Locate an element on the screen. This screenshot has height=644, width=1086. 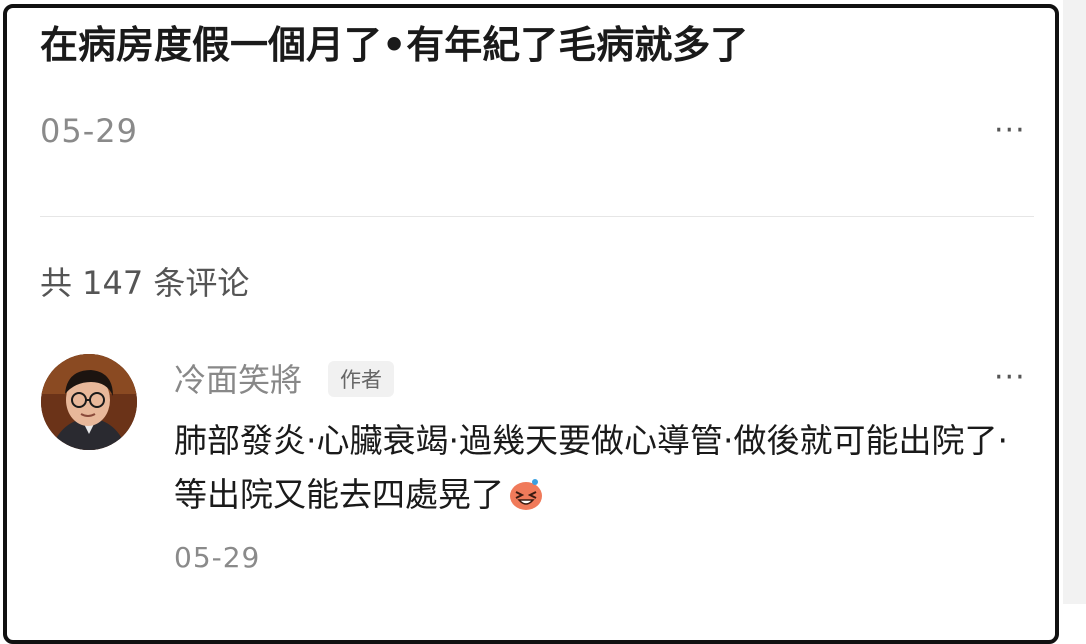
comment-author-name: 冷面笑將 is located at coordinates (238, 378).